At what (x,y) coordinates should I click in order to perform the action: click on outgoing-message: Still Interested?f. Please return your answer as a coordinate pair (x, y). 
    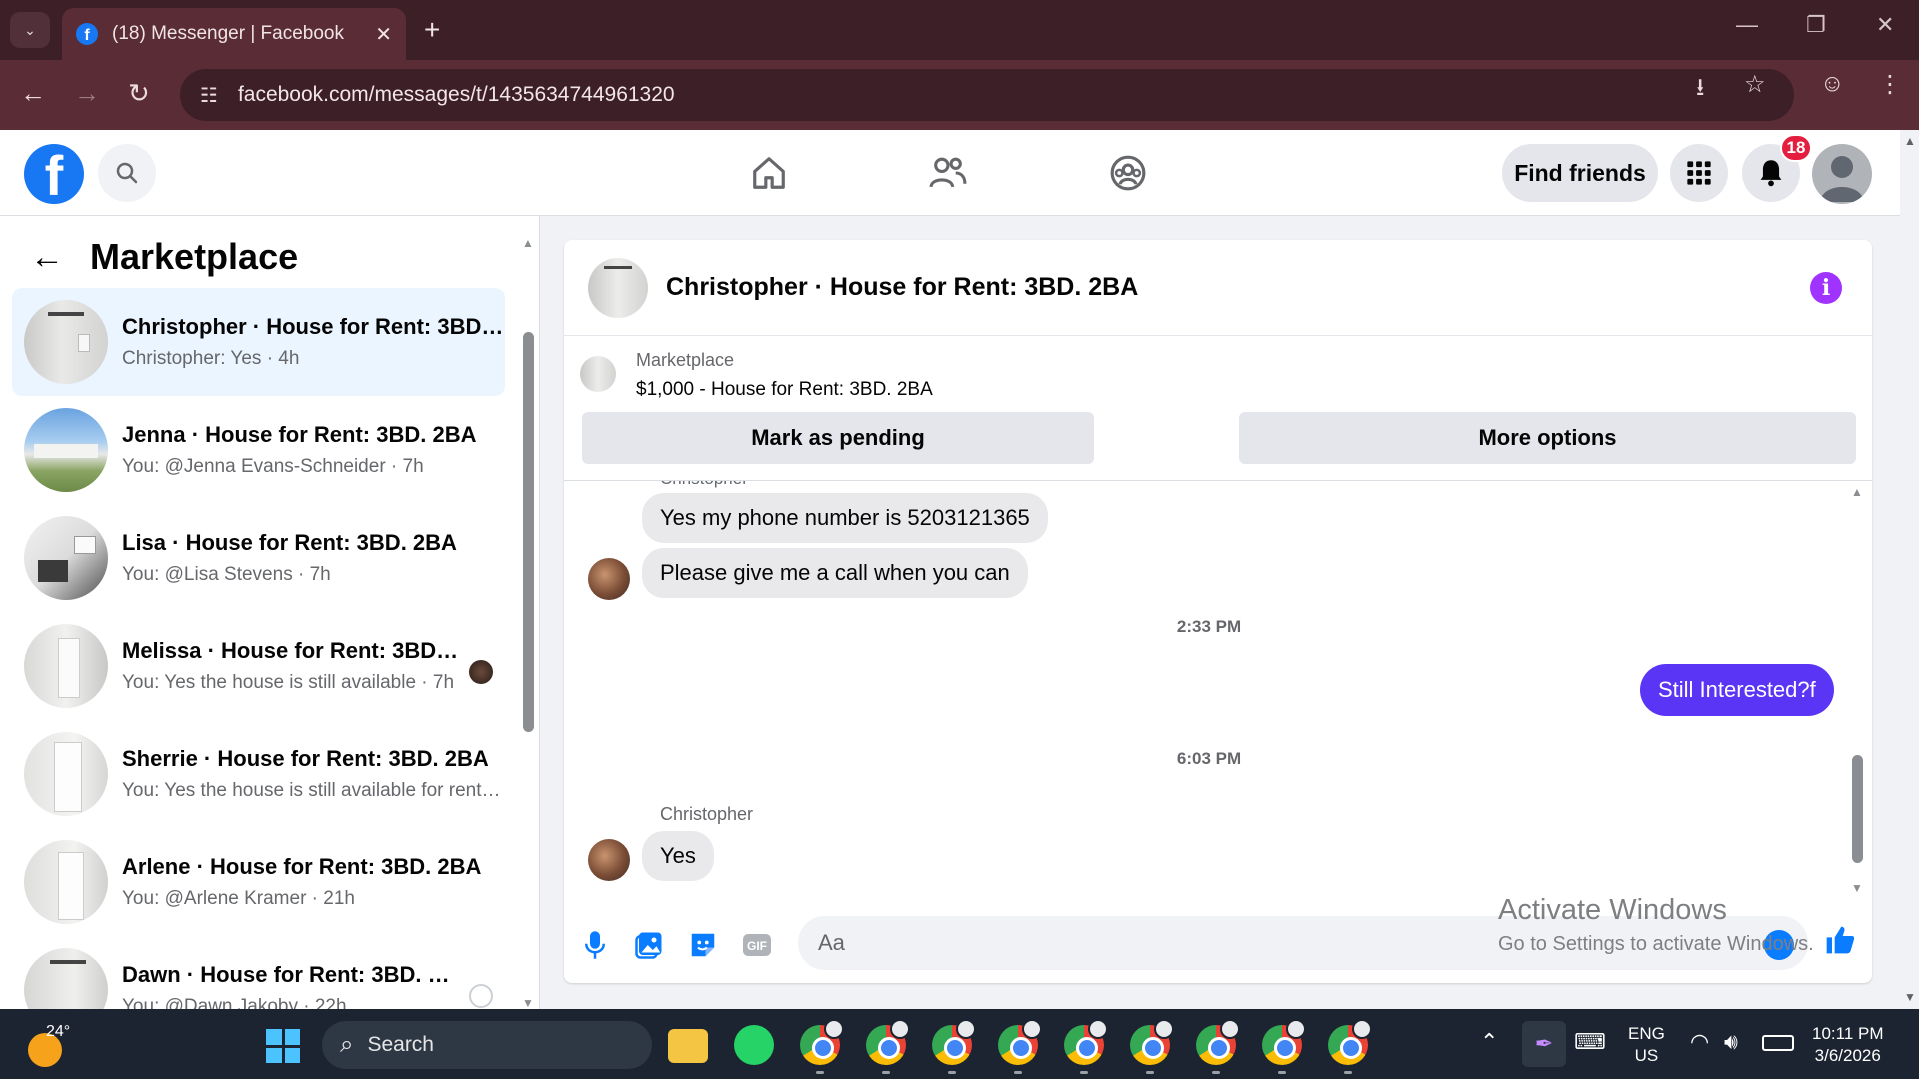
    Looking at the image, I should click on (1737, 690).